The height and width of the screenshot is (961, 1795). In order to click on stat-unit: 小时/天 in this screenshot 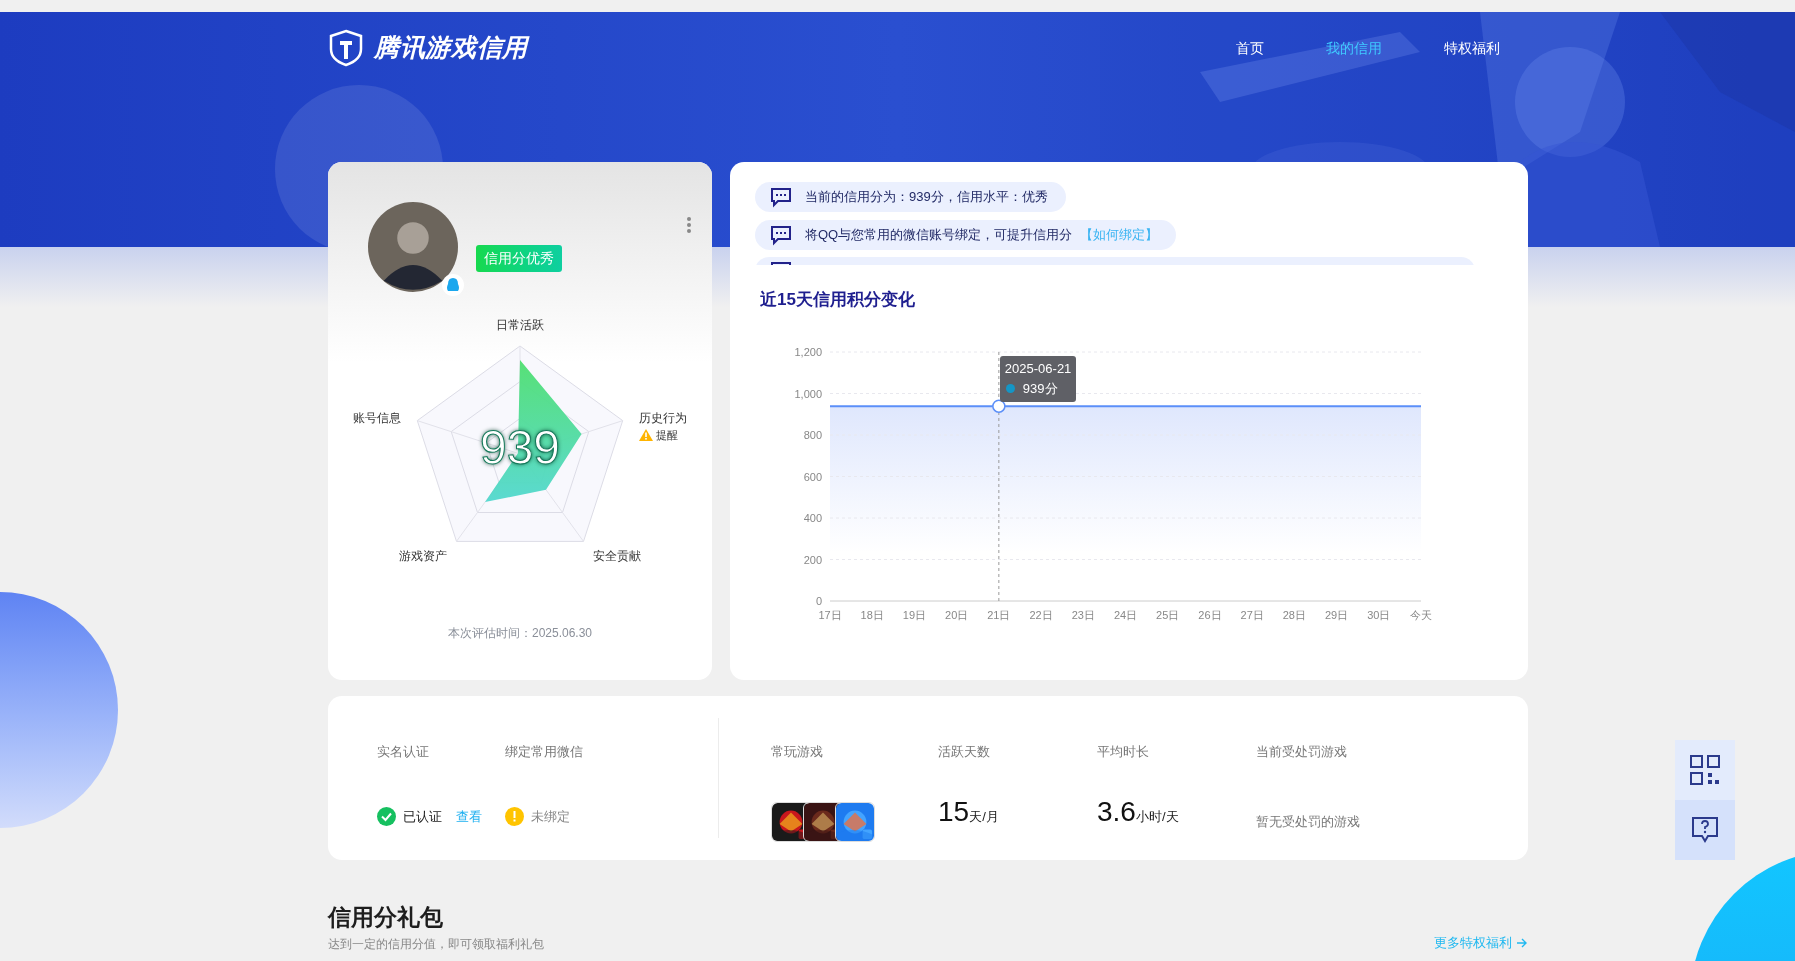, I will do `click(1157, 817)`.